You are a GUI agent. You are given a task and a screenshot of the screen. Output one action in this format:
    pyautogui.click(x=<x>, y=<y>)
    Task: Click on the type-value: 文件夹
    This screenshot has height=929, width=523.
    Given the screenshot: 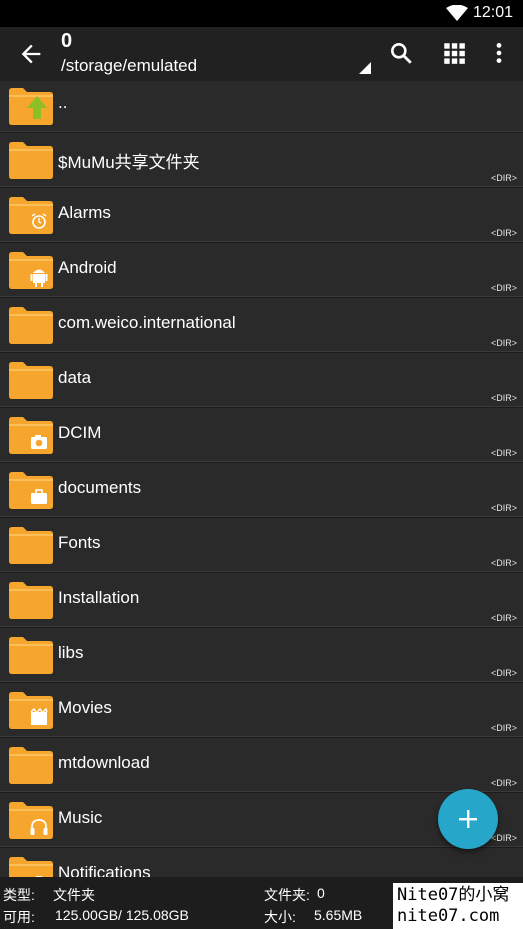 What is the action you would take?
    pyautogui.click(x=74, y=895)
    